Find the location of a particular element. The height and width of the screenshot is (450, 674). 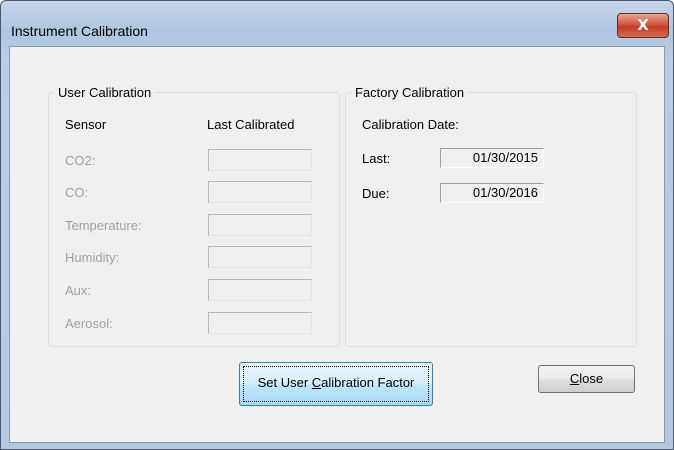

user-calibration-legend: User Calibration is located at coordinates (105, 92).